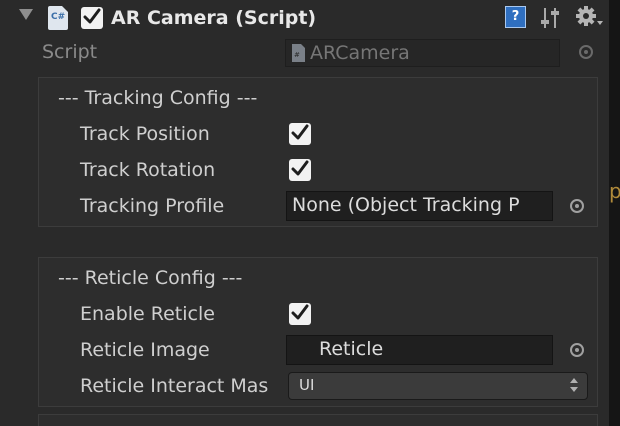 Image resolution: width=620 pixels, height=426 pixels. What do you see at coordinates (438, 386) in the screenshot?
I see `reticle-interact-mask-dropdown: UI` at bounding box center [438, 386].